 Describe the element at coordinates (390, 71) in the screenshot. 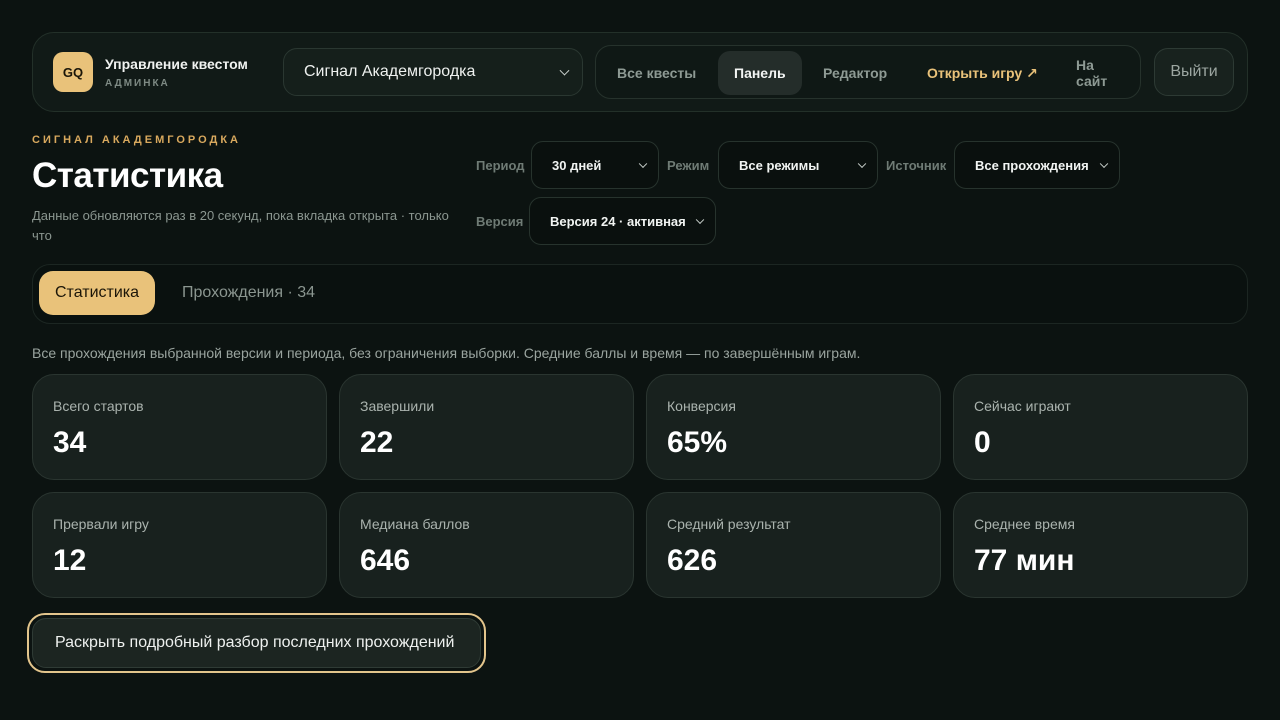

I see `quest-select-value: Сигнал Академгородка` at that location.